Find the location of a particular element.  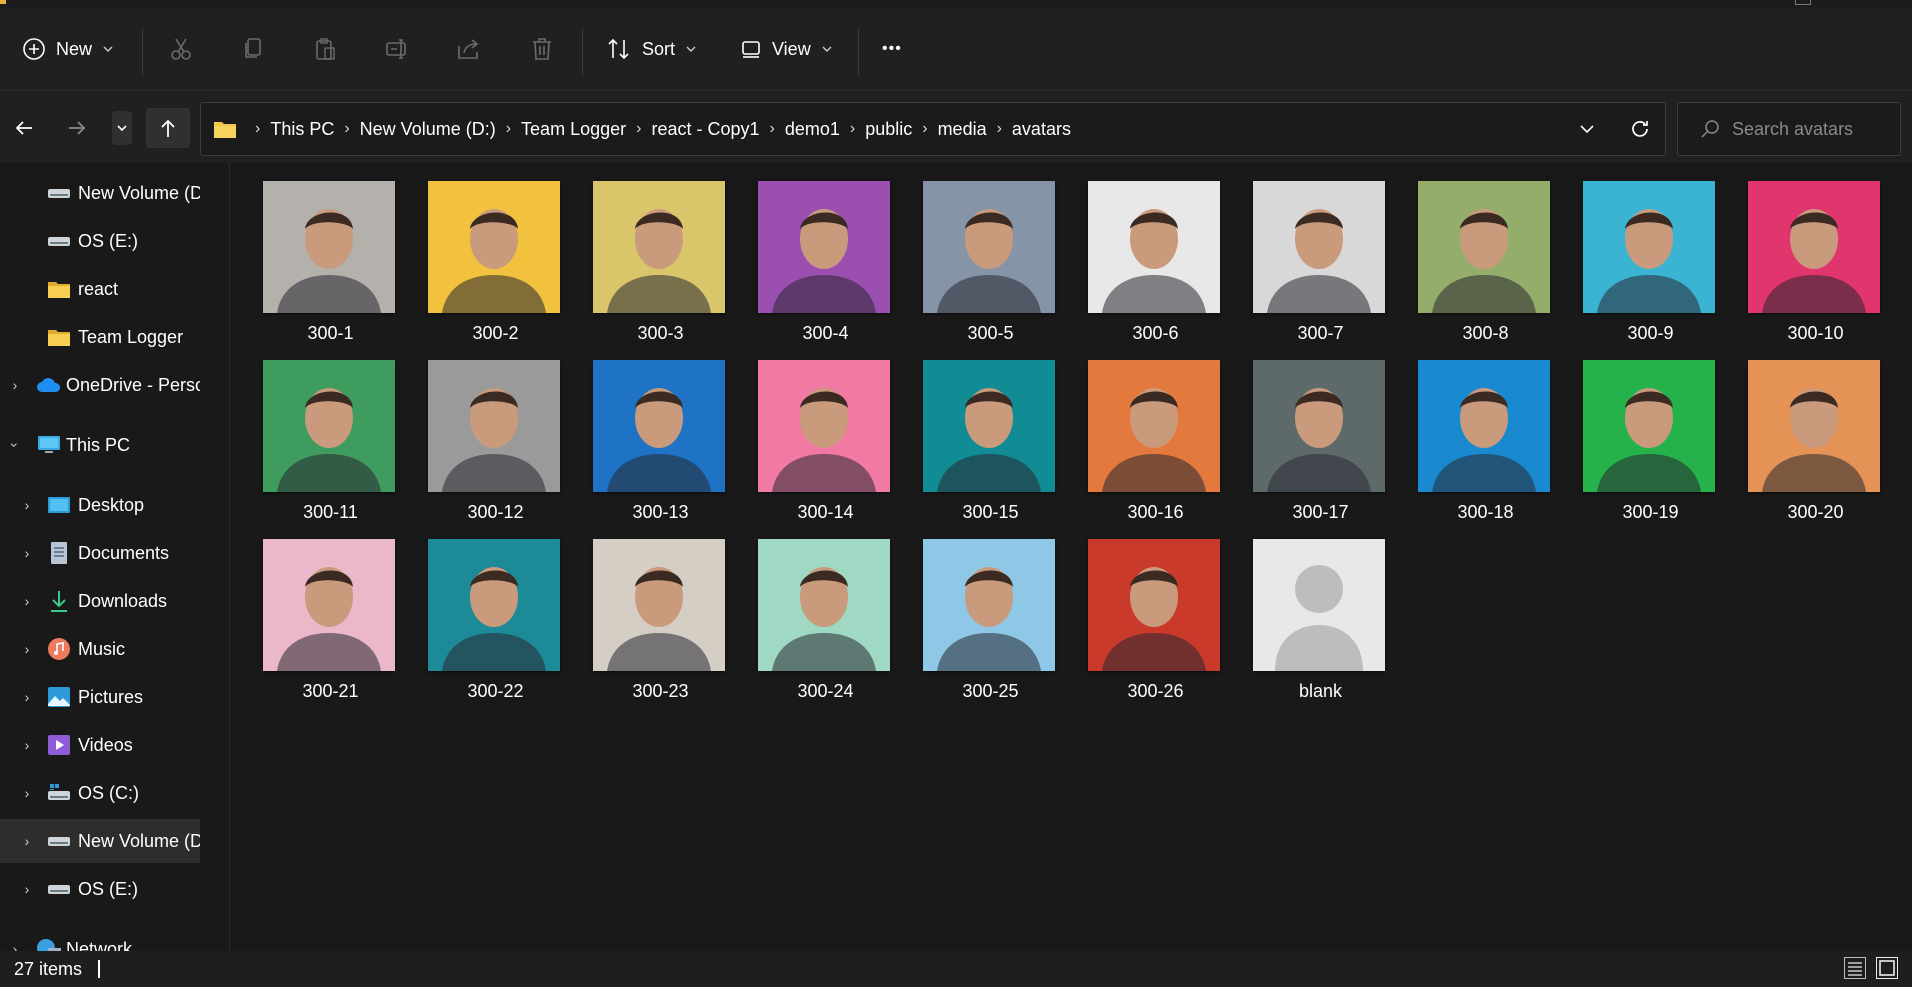

breadcrumb-item: demo1 is located at coordinates (812, 129).